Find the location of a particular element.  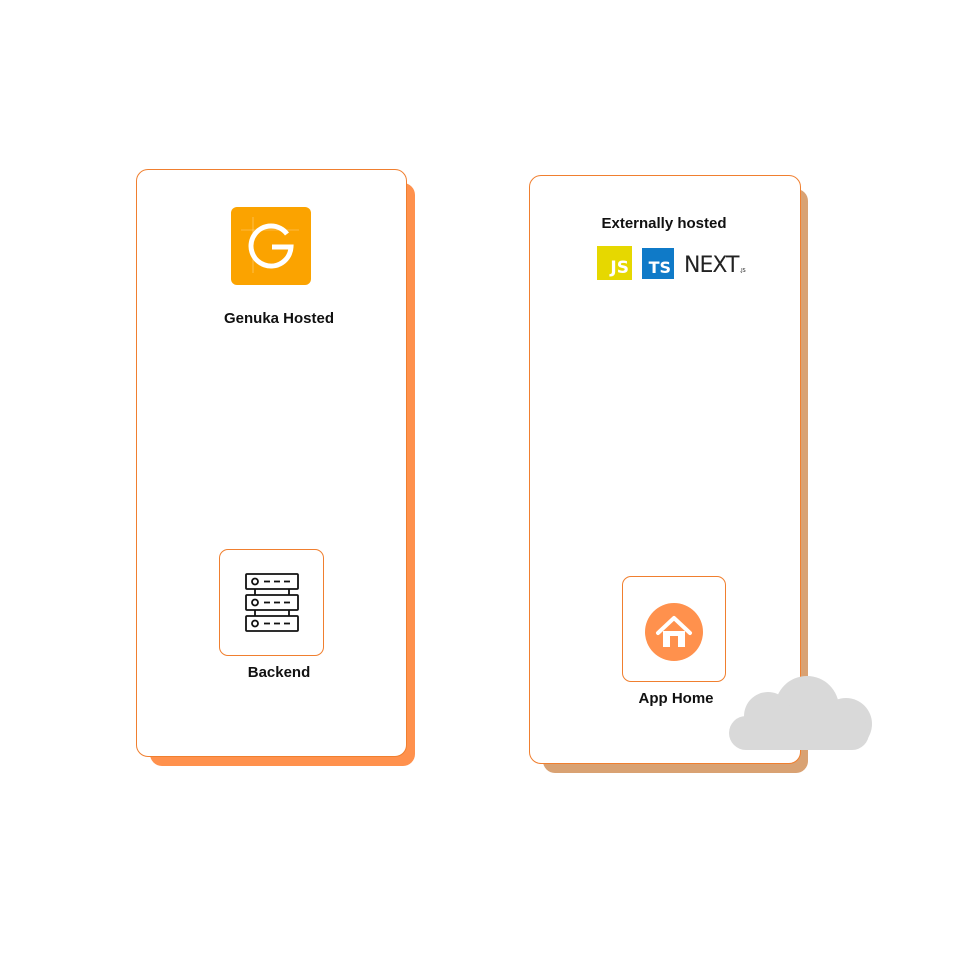

nextjs-logo-icon: NEXT.JS is located at coordinates (715, 265).